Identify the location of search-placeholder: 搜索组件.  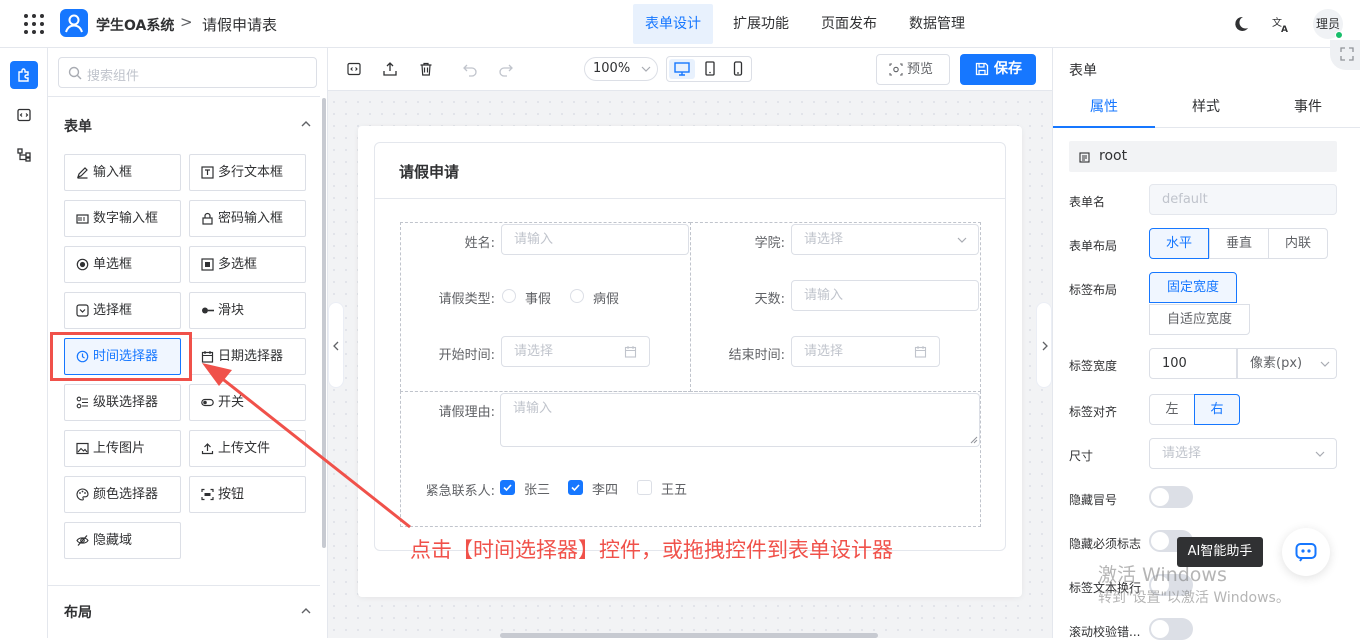
(113, 76).